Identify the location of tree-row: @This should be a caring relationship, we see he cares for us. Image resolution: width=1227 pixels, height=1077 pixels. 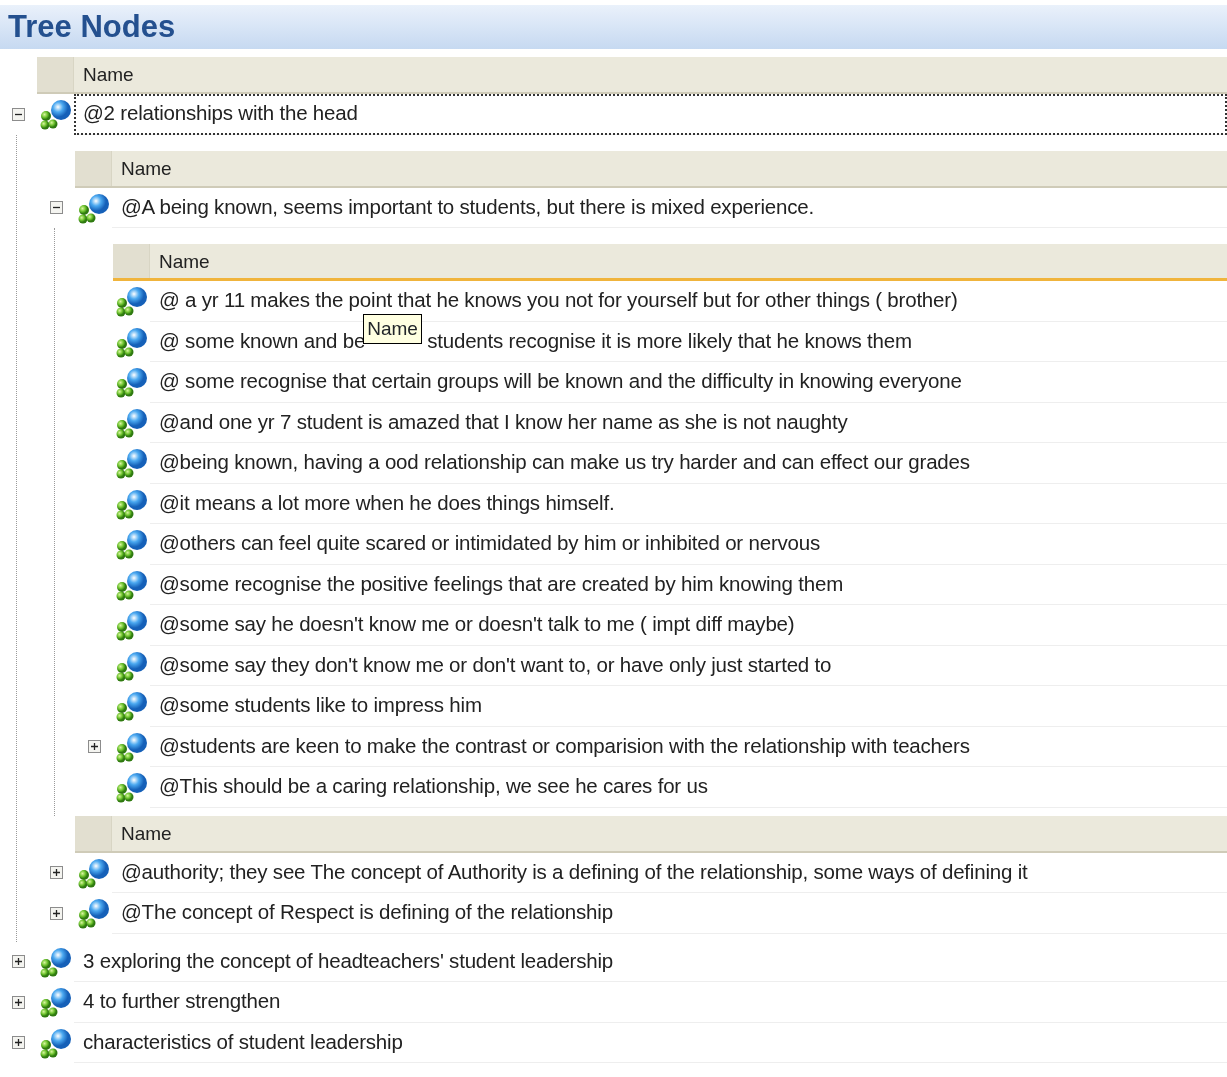
(688, 787).